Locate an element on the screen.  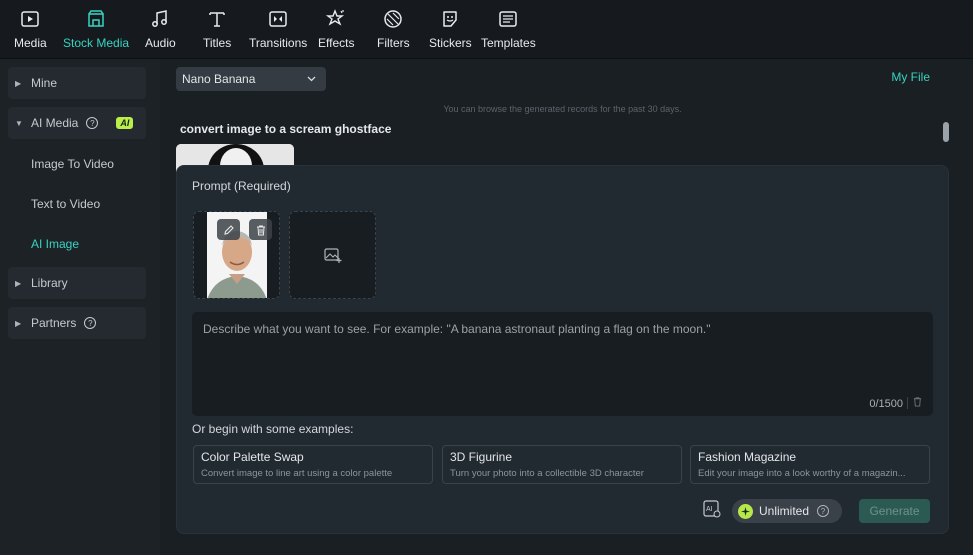
sidebar-group-partners: ▶ Partners ? is located at coordinates (77, 323).